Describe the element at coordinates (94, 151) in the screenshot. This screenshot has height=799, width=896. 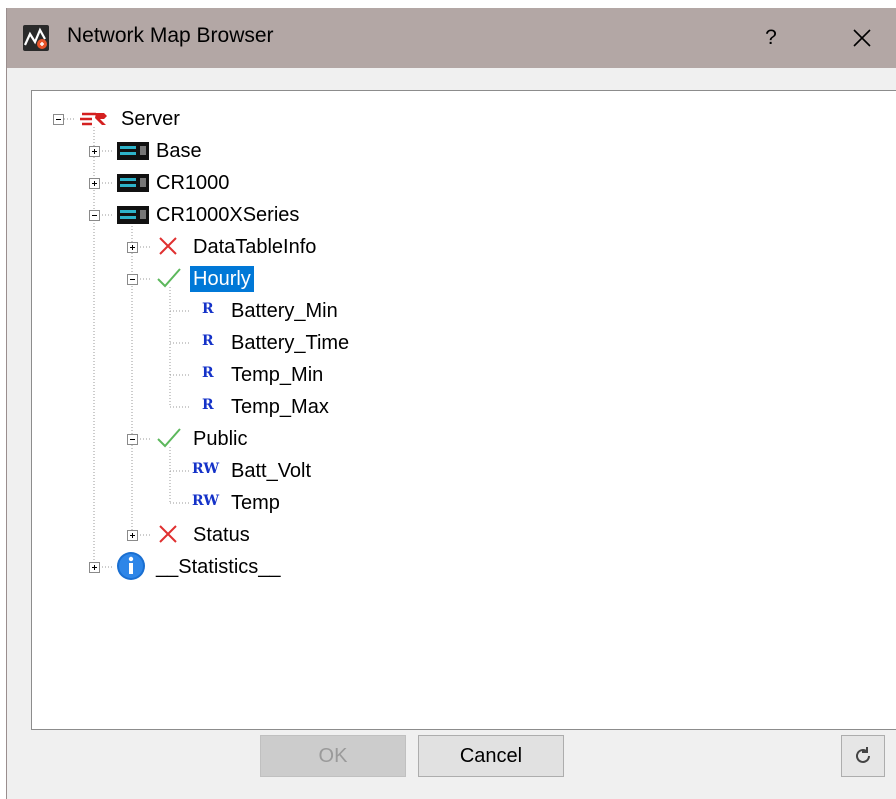
I see `expand-toggle-base` at that location.